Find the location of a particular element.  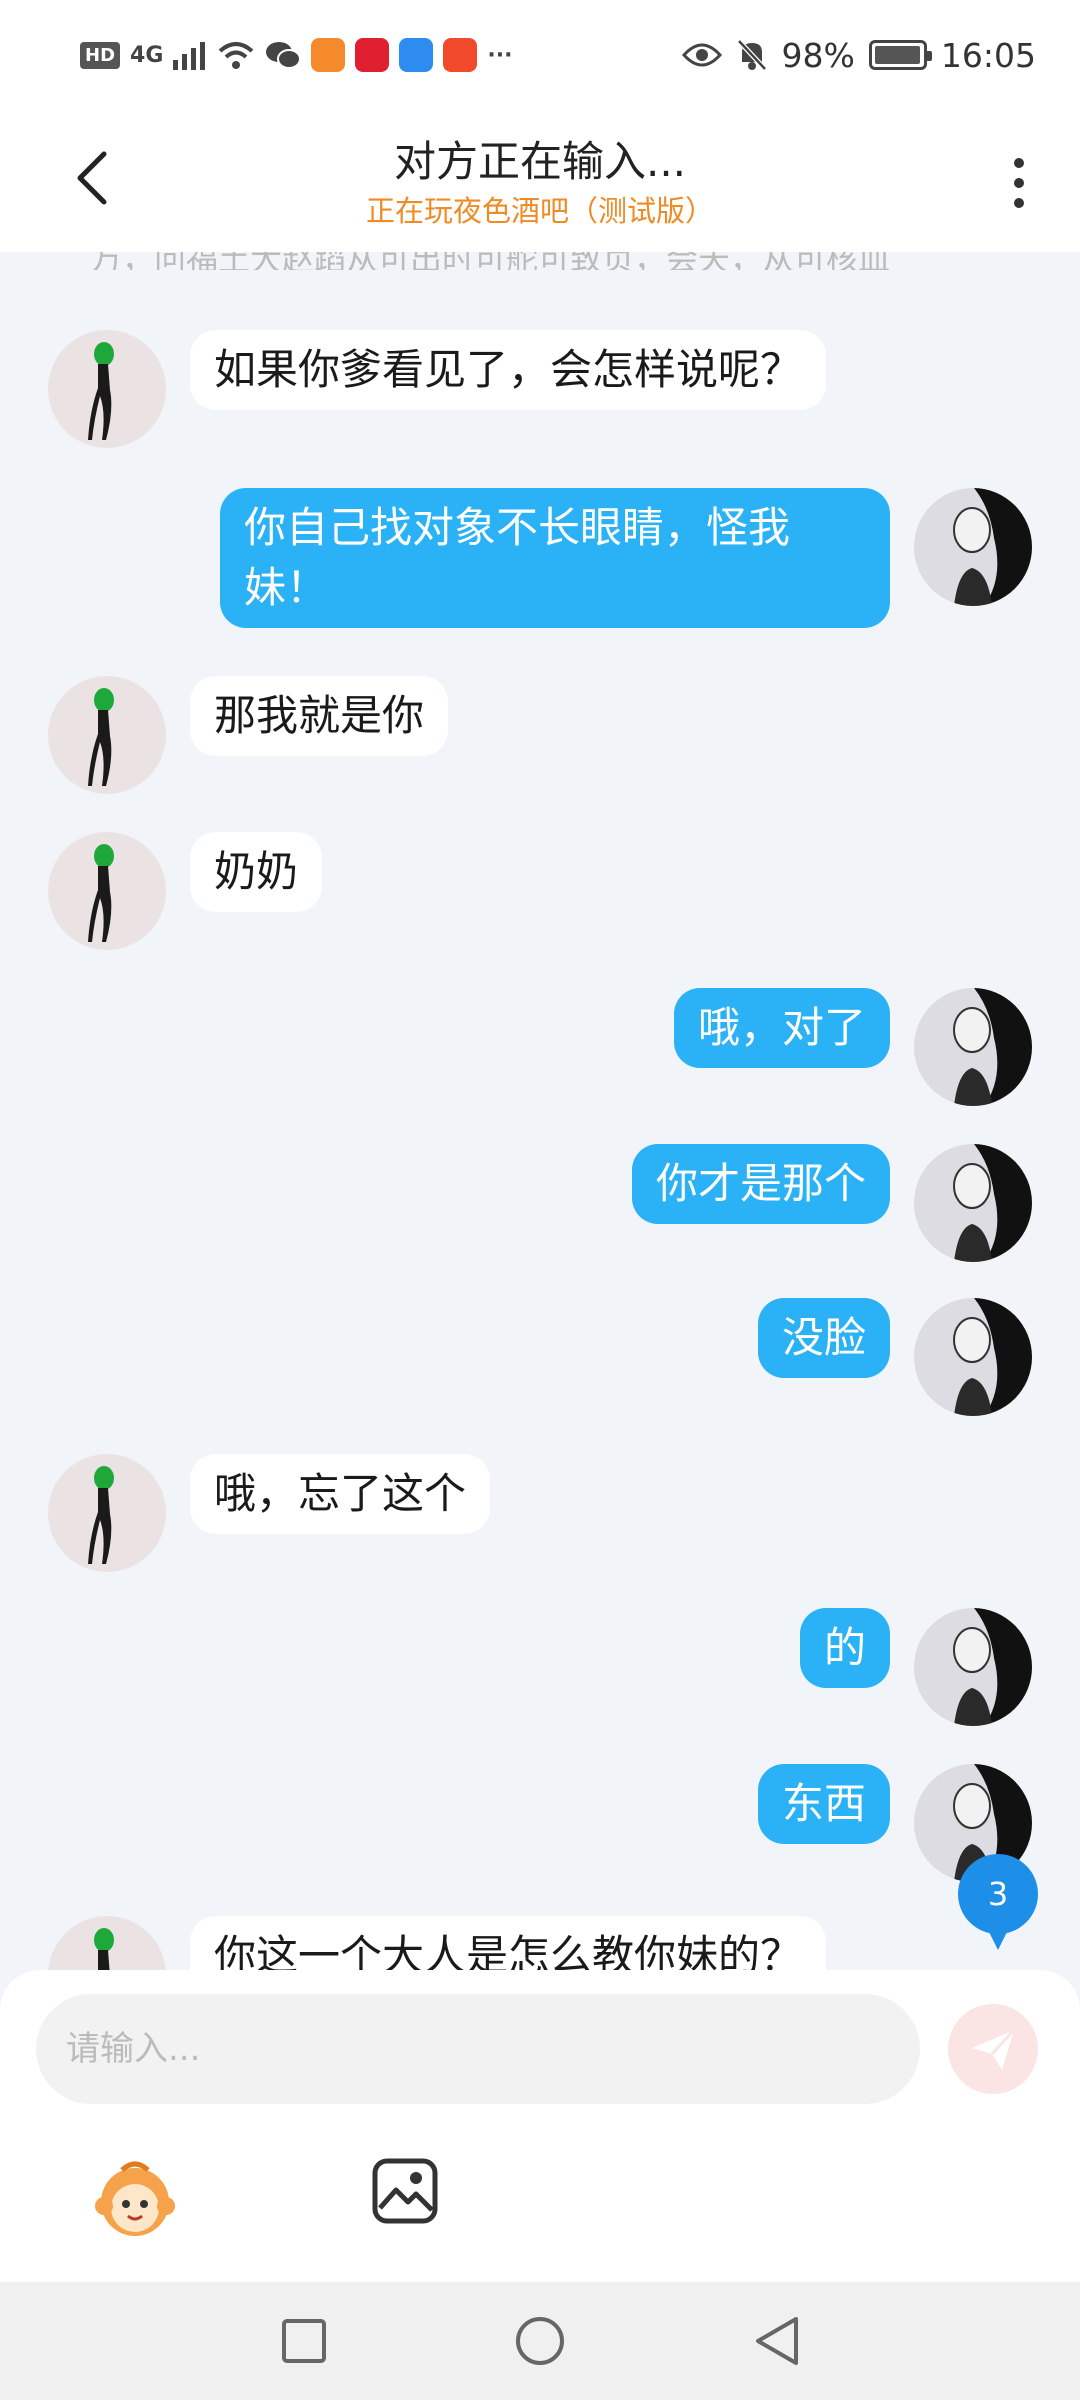

cut-off-message: 万，问福土大赵蹈从可出时可舵可致页，会天，从可核血 is located at coordinates (540, 261).